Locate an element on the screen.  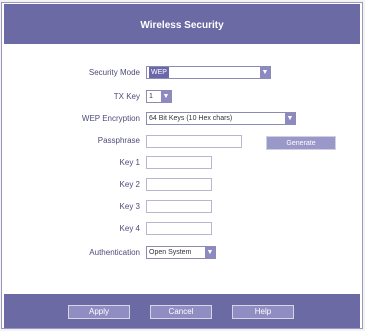
passphrase-input is located at coordinates (194, 141).